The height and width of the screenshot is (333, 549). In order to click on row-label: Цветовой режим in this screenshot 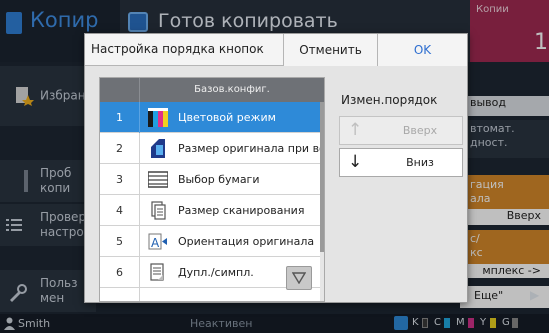, I will do `click(227, 117)`.